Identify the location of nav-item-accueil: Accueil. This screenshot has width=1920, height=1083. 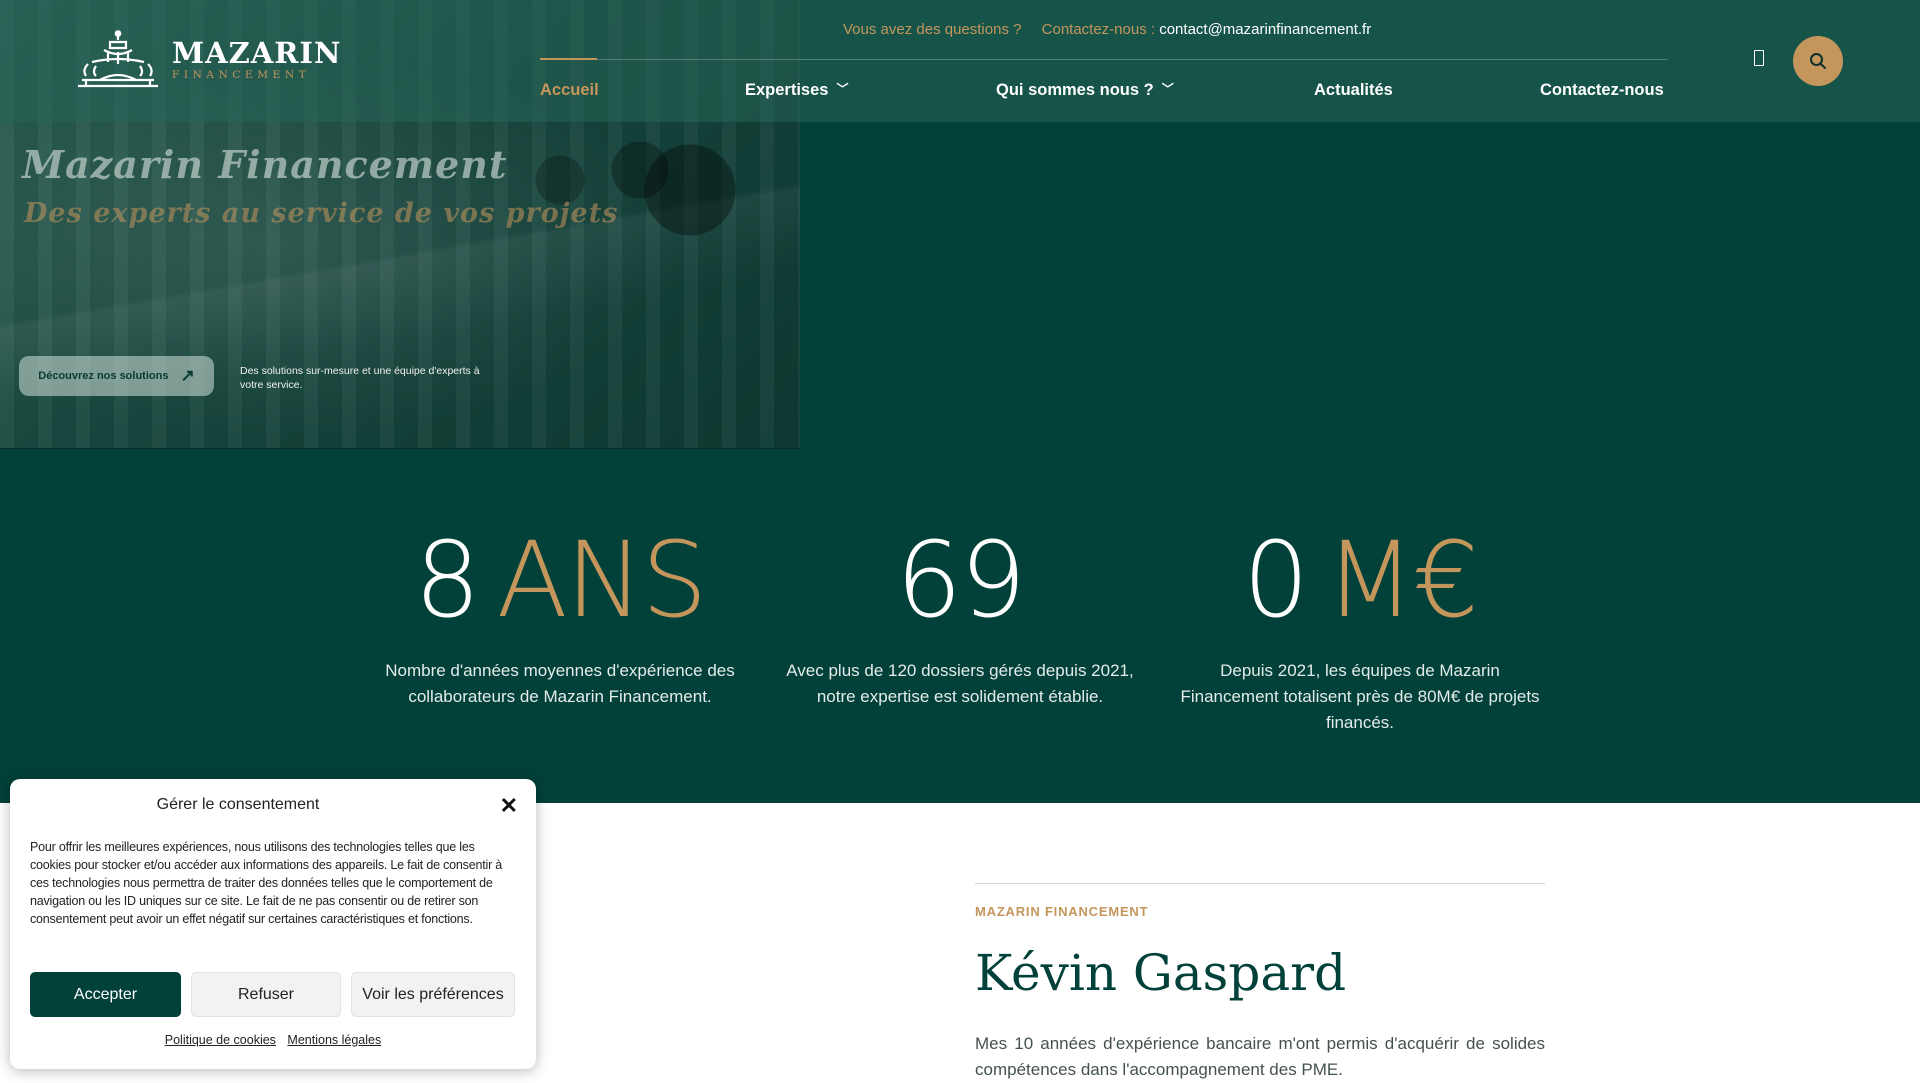
(569, 90).